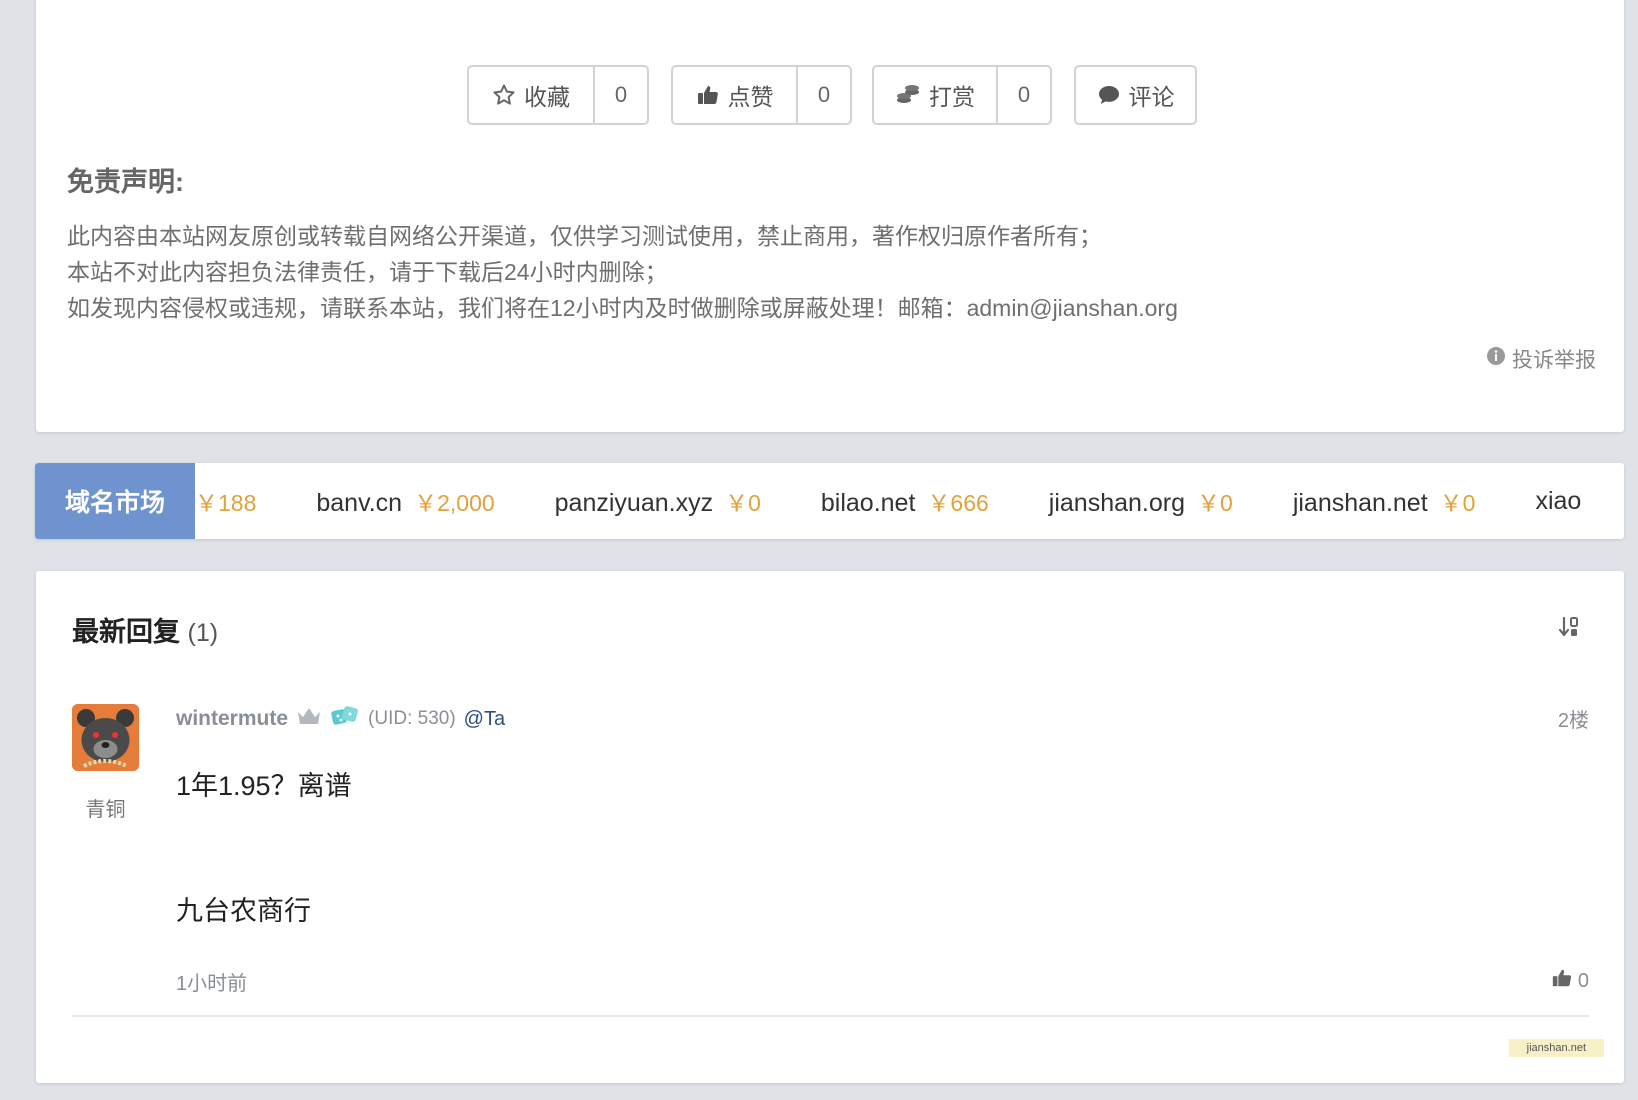  I want to click on replies-count: (1), so click(203, 633).